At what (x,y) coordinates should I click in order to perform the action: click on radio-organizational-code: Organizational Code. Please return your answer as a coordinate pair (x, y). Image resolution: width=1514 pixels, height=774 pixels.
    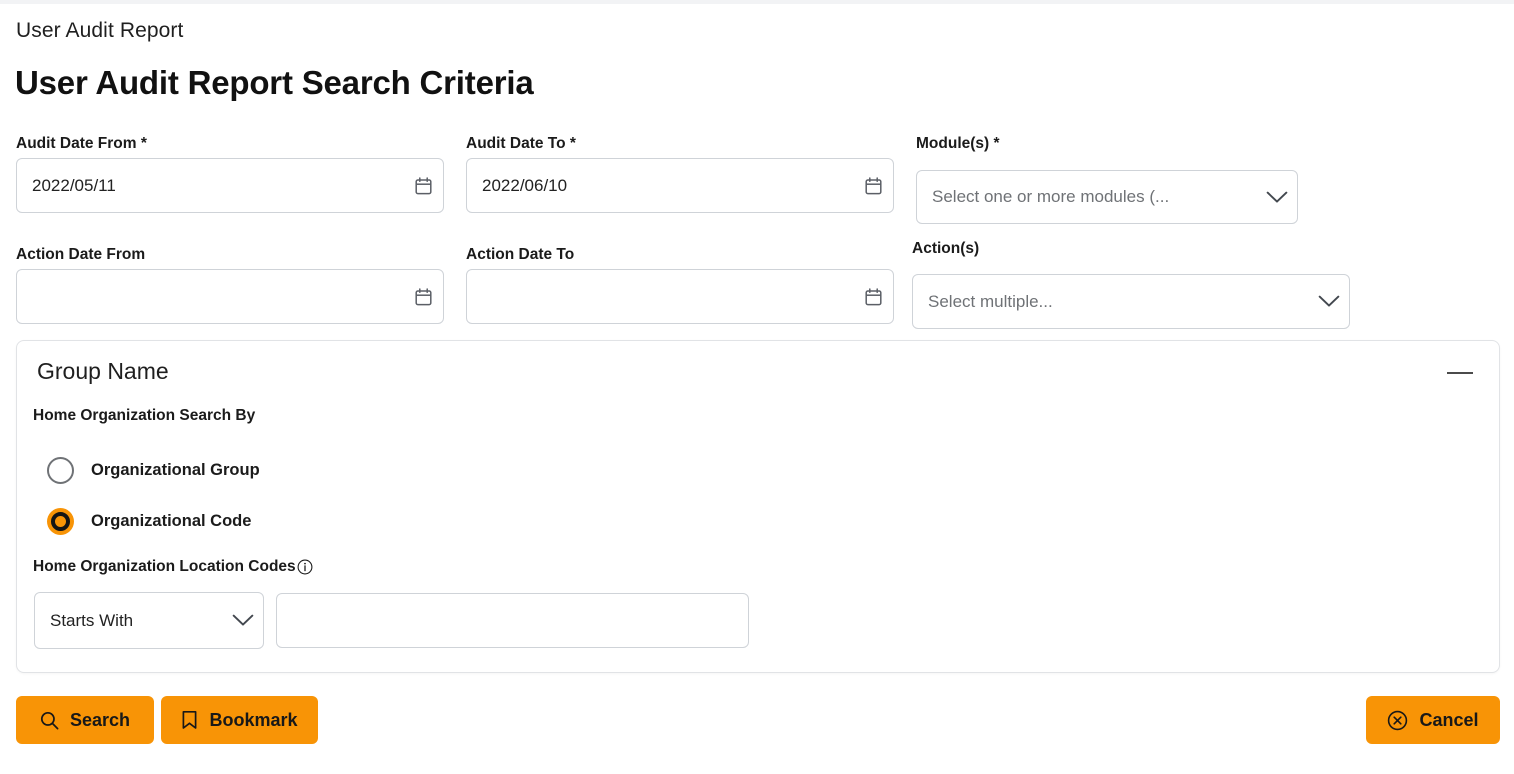
    Looking at the image, I should click on (149, 521).